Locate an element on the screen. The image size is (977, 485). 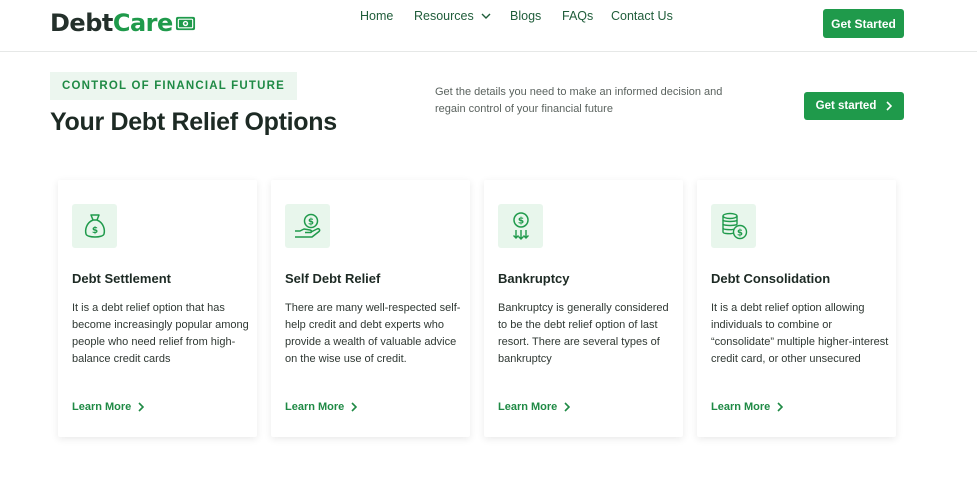
page-title: Your Debt Relief Options is located at coordinates (193, 122).